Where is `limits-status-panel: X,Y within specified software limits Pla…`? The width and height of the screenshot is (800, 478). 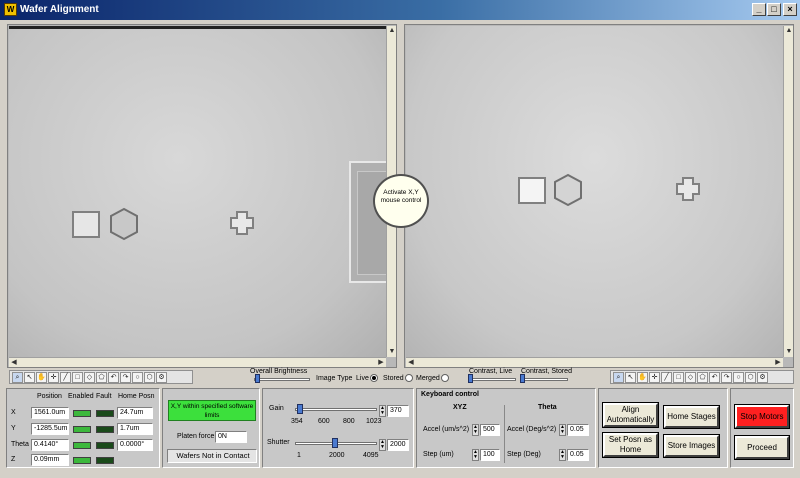
limits-status-panel: X,Y within specified software limits Pla… is located at coordinates (211, 428).